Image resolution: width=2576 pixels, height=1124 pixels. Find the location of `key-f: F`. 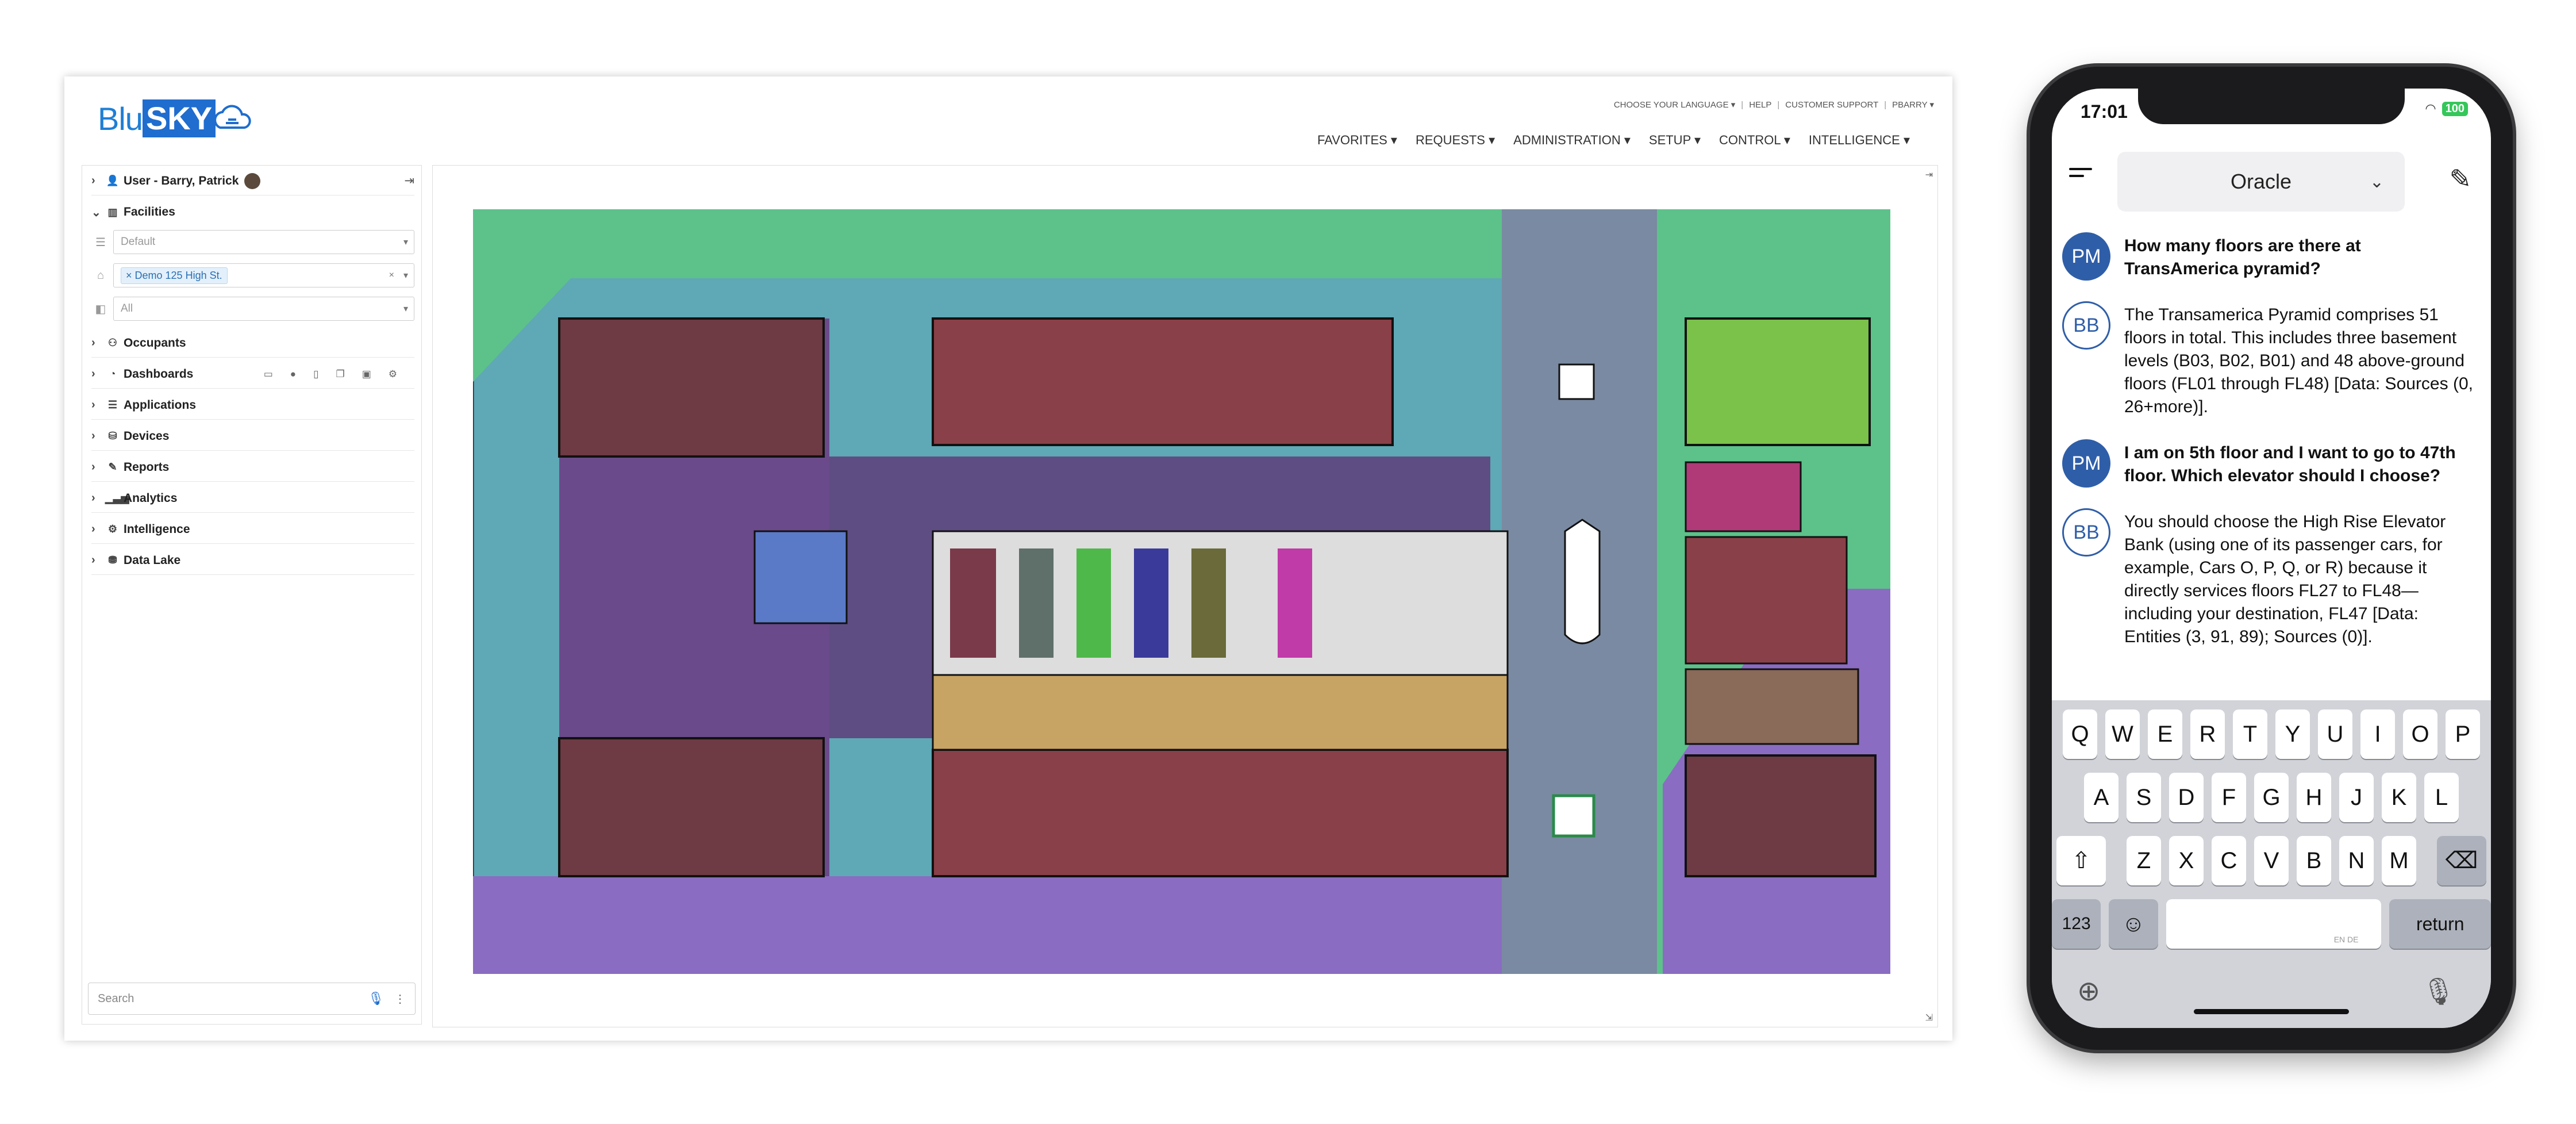

key-f: F is located at coordinates (2229, 797).